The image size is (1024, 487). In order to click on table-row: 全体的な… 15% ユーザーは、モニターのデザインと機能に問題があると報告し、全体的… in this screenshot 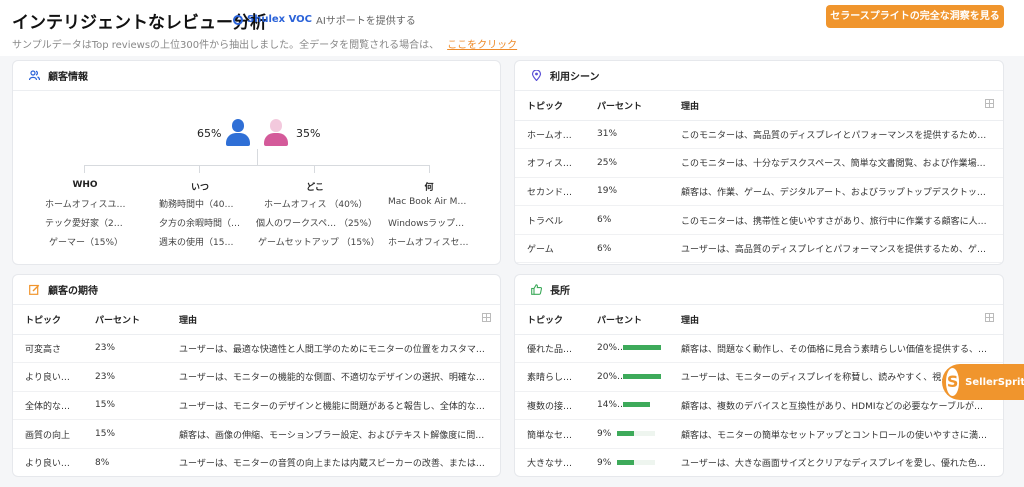, I will do `click(256, 406)`.